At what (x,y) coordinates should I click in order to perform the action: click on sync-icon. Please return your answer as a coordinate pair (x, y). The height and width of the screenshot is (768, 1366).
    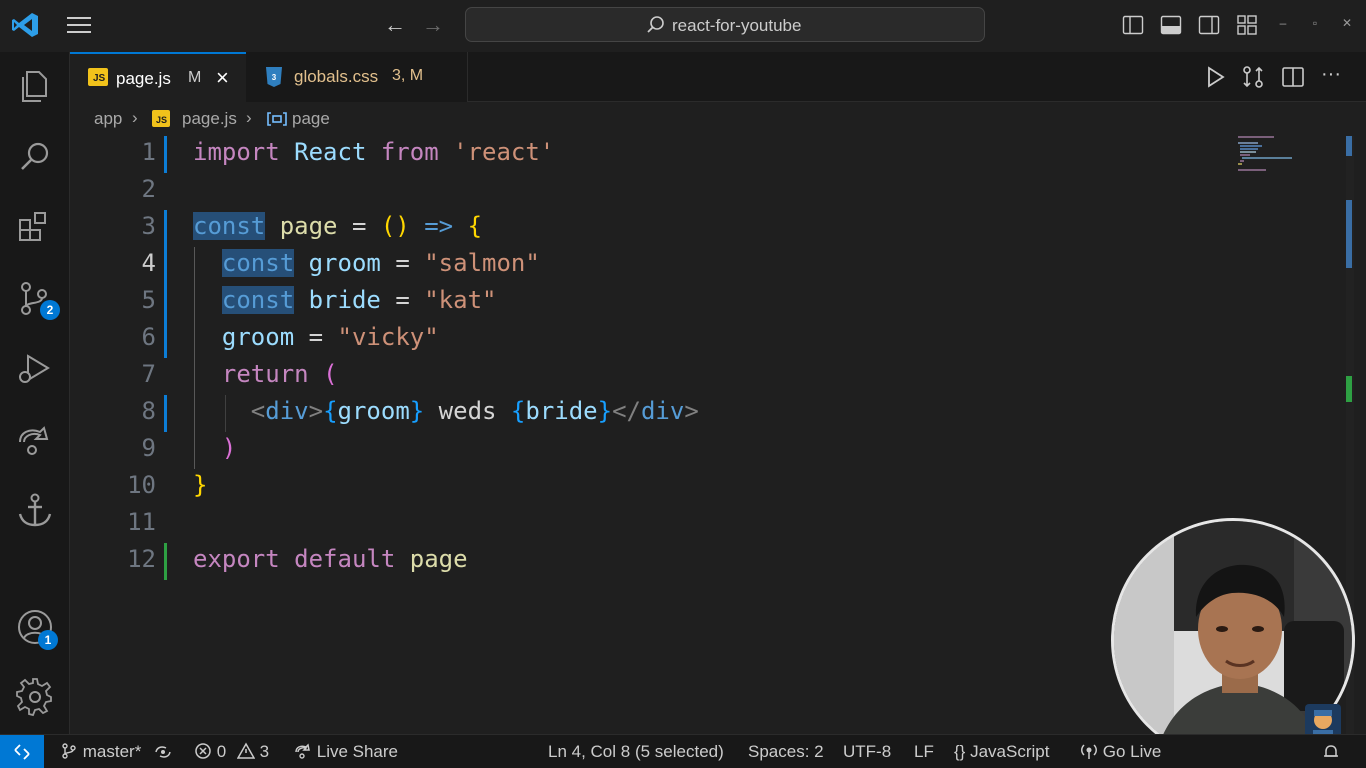
    Looking at the image, I should click on (163, 752).